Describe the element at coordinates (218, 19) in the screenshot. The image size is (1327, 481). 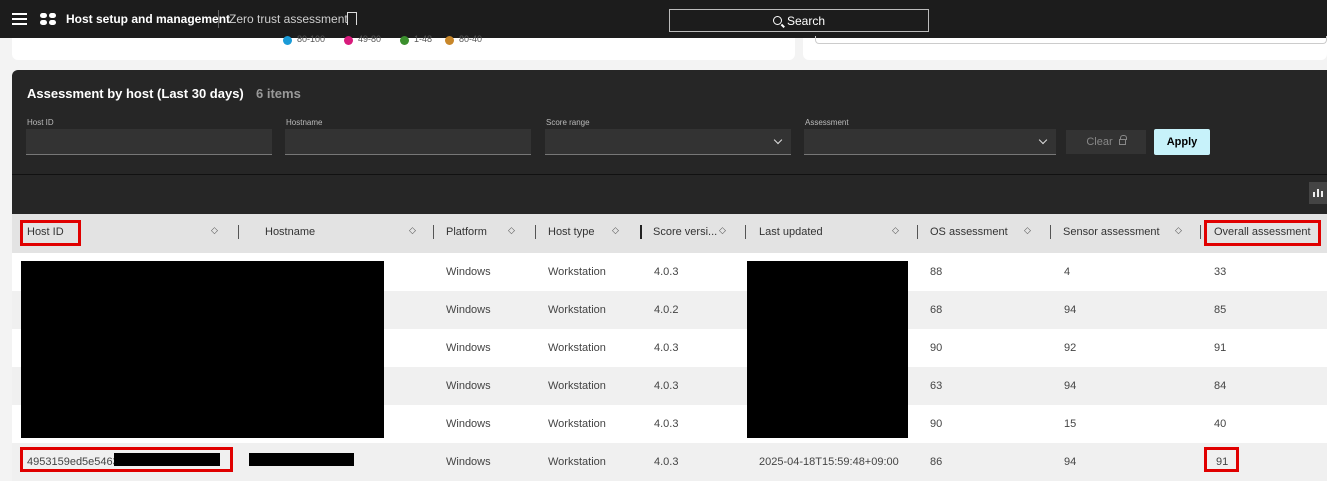
I see `title-divider` at that location.